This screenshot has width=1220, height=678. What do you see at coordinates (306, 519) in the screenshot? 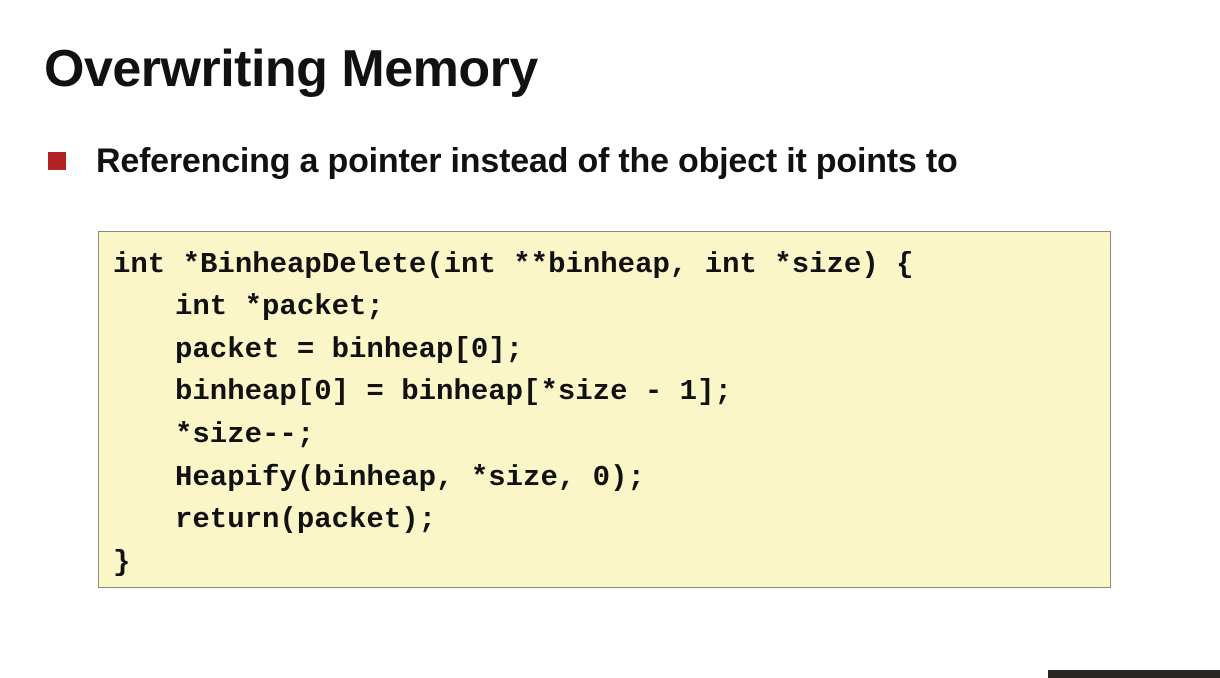
I see `code-line-return: return(packet);` at bounding box center [306, 519].